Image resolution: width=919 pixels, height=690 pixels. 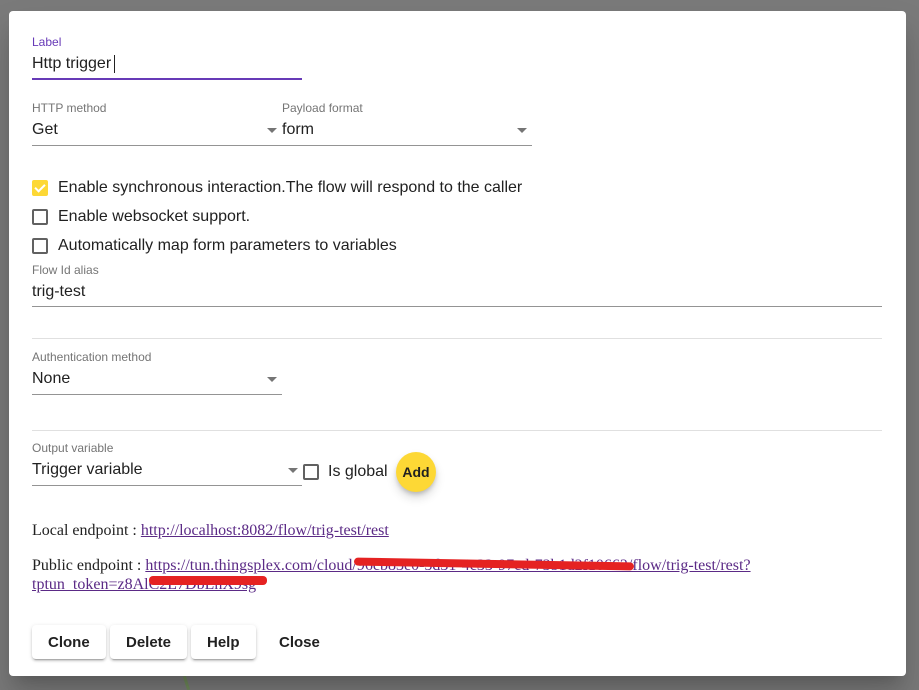 What do you see at coordinates (92, 357) in the screenshot?
I see `auth-method-label: Authentication method` at bounding box center [92, 357].